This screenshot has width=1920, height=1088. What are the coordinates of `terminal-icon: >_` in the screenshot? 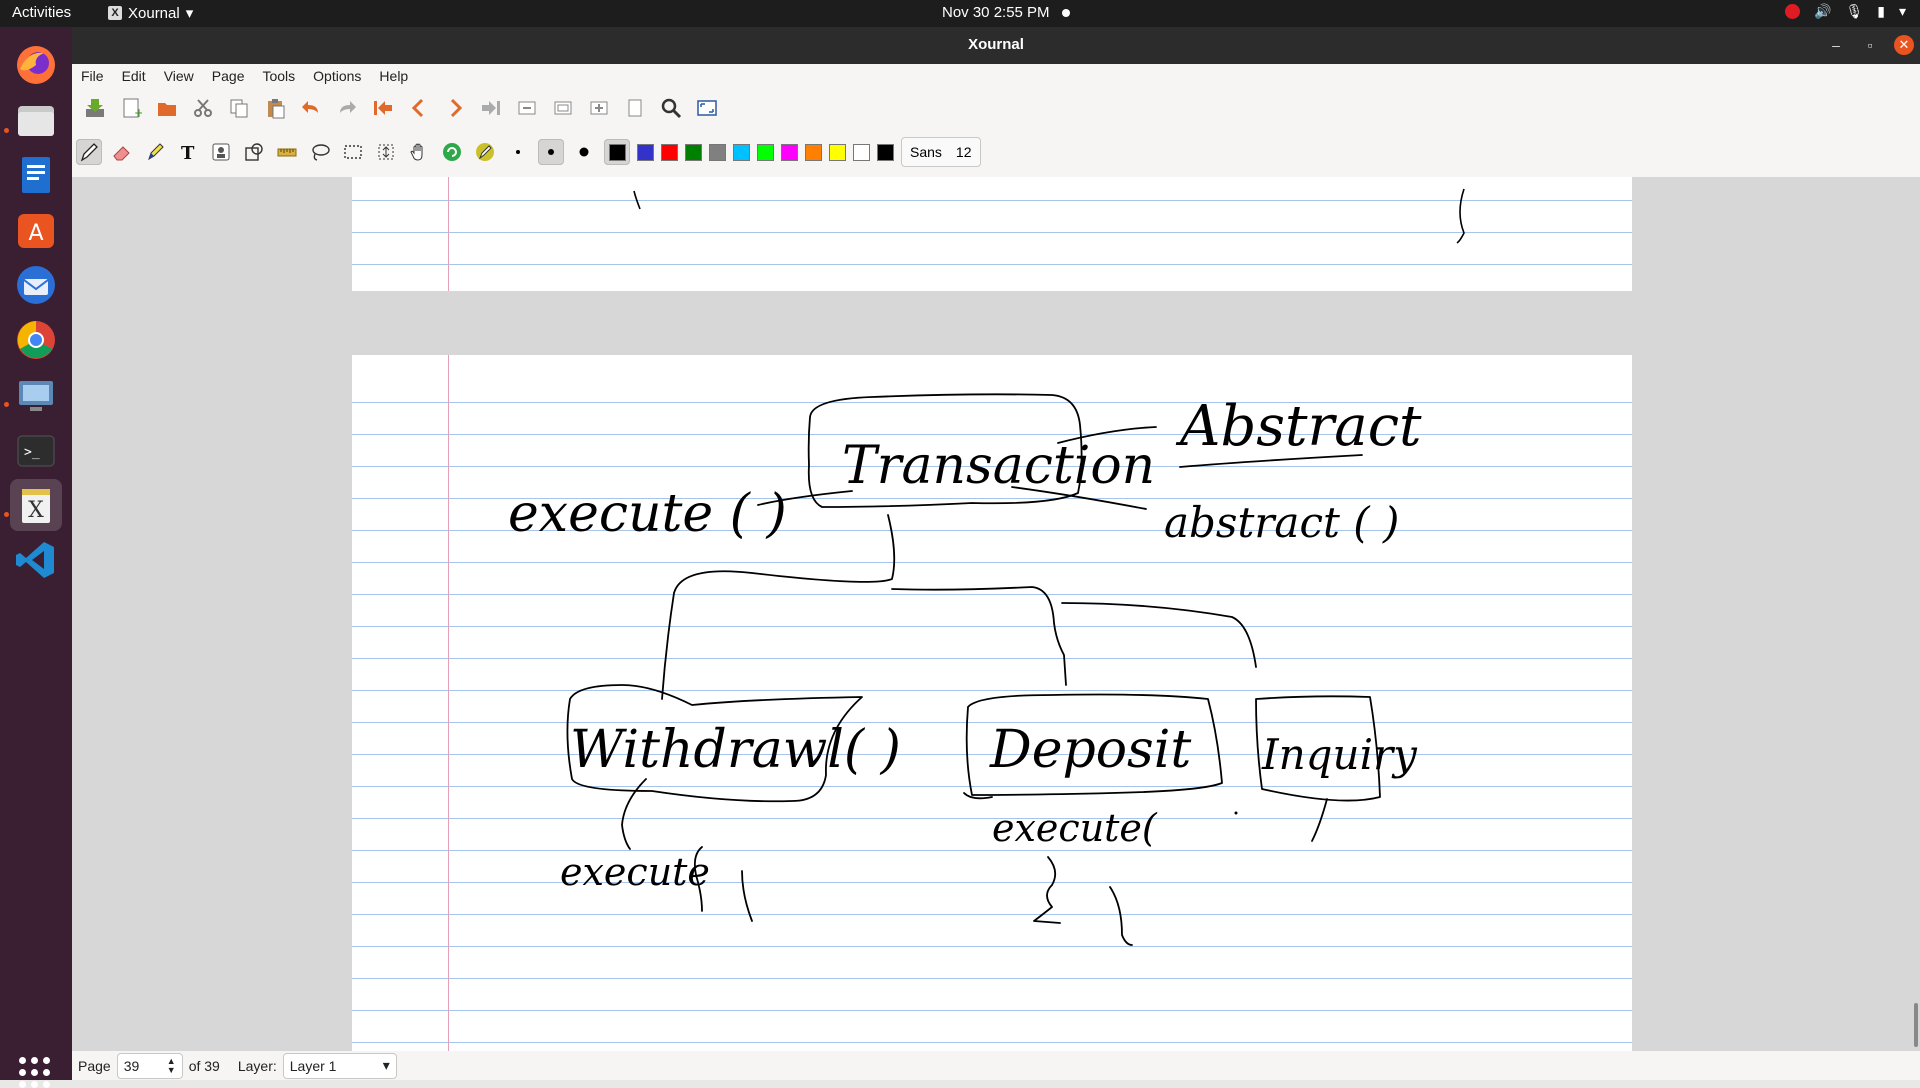 It's located at (36, 450).